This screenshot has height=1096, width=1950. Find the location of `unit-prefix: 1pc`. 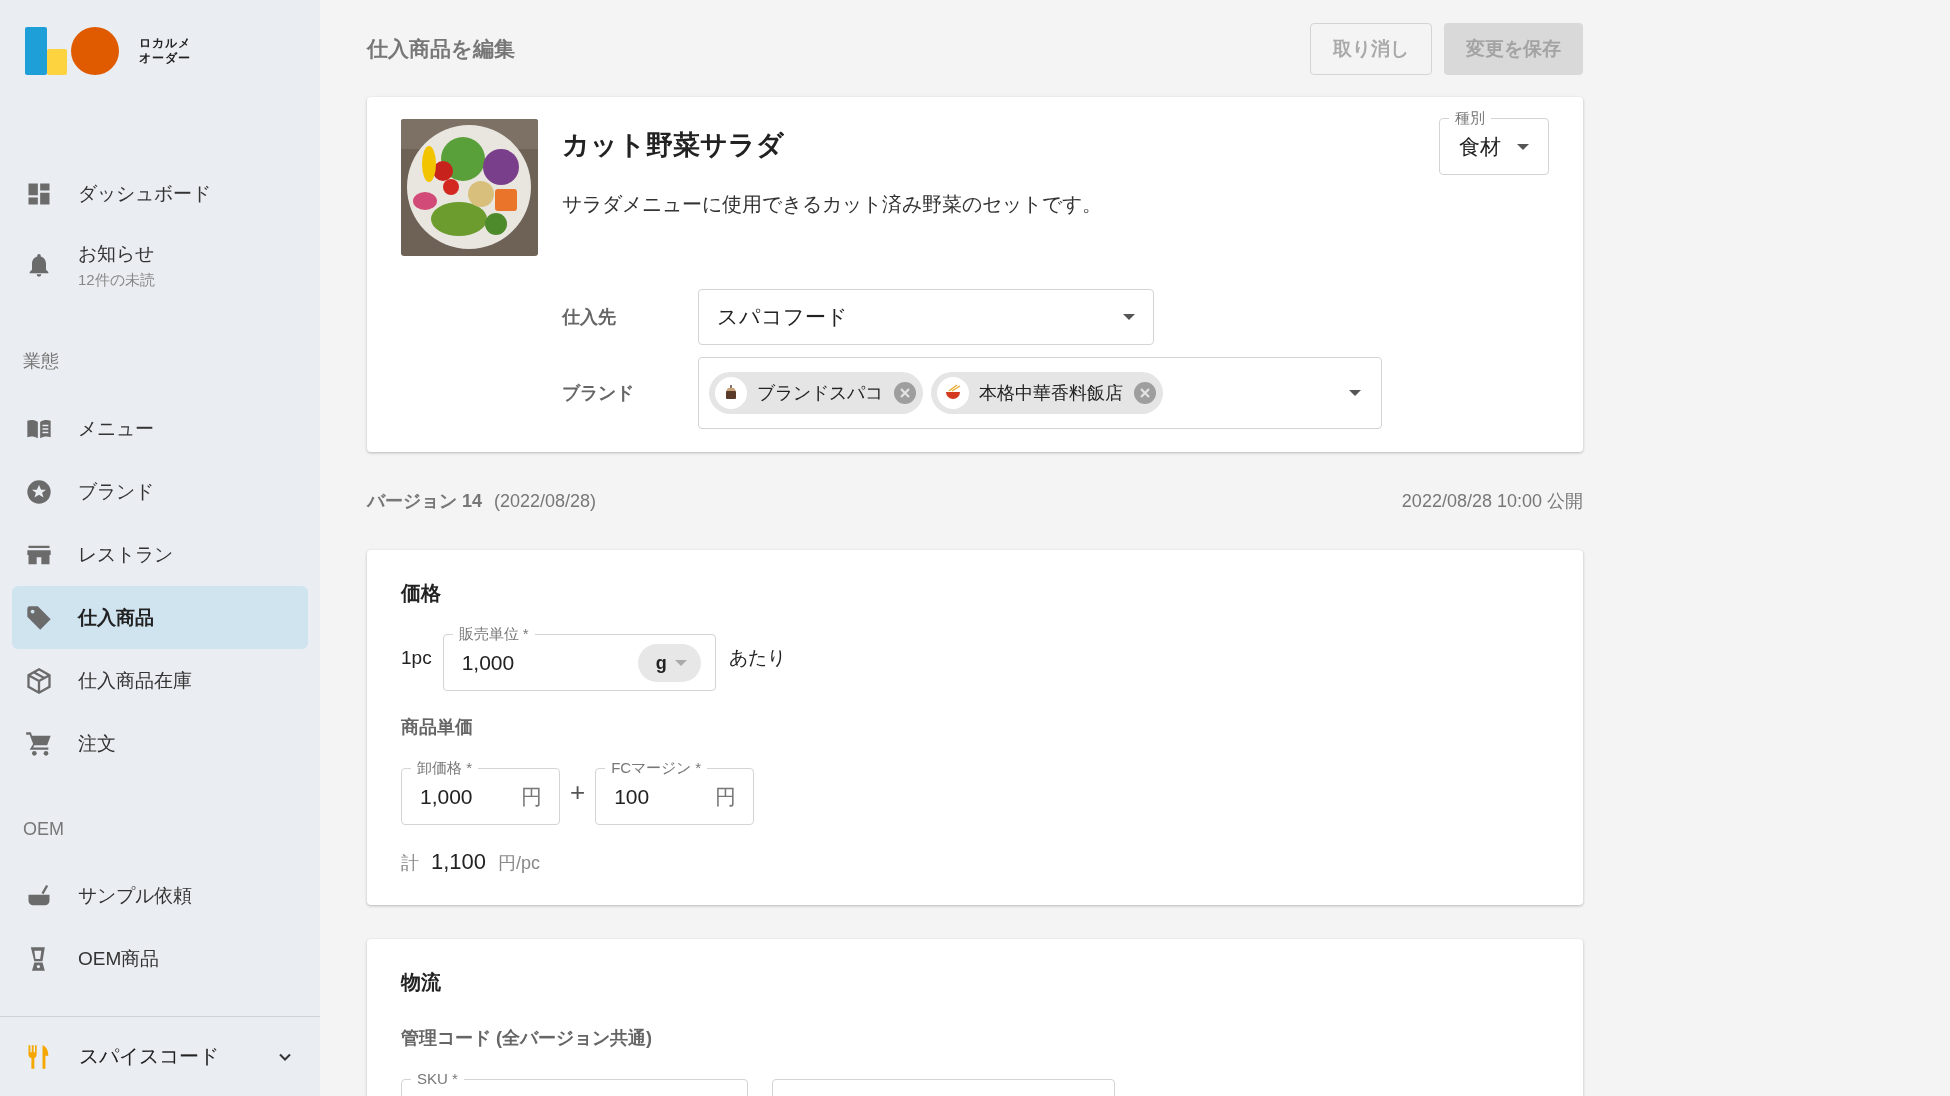

unit-prefix: 1pc is located at coordinates (416, 658).